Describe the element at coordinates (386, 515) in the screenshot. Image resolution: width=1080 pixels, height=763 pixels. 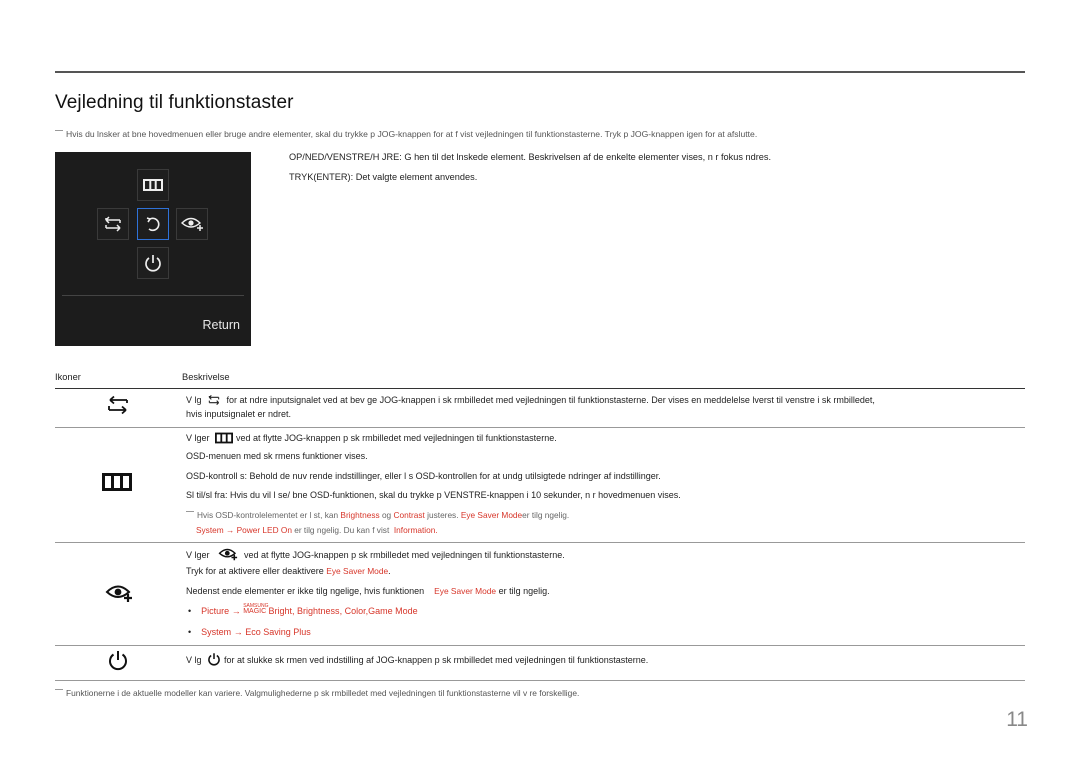
I see `note-text: og` at that location.